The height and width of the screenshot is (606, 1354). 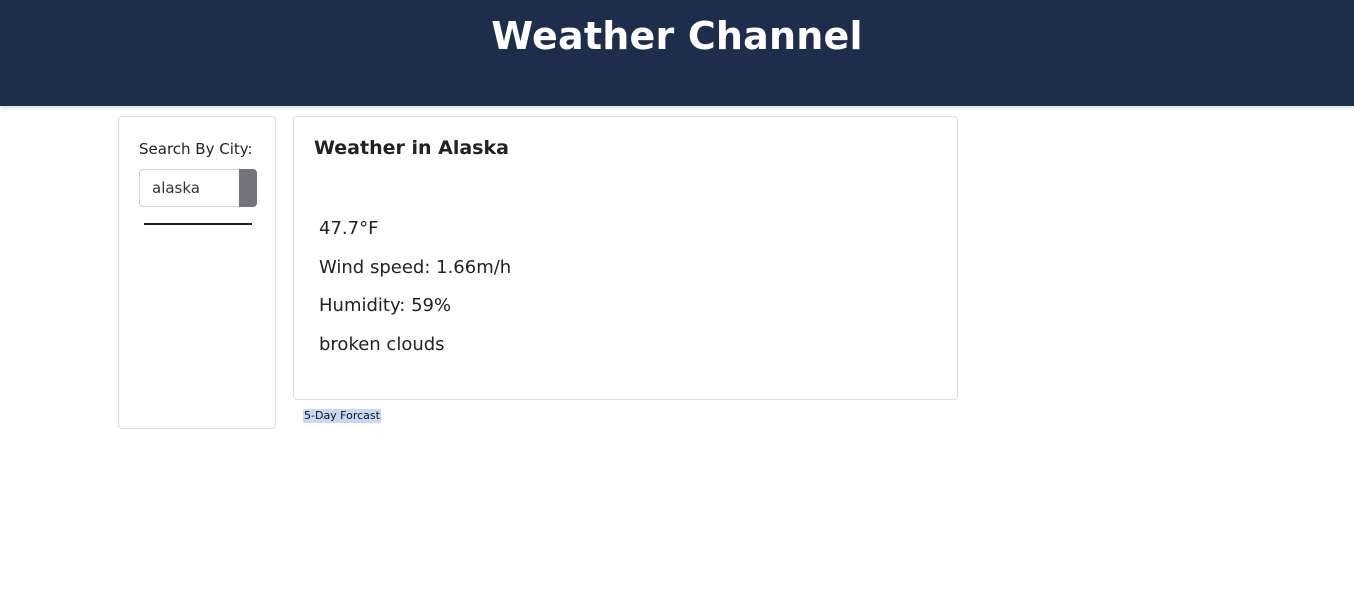 What do you see at coordinates (382, 344) in the screenshot?
I see `weather-description-text: broken clouds` at bounding box center [382, 344].